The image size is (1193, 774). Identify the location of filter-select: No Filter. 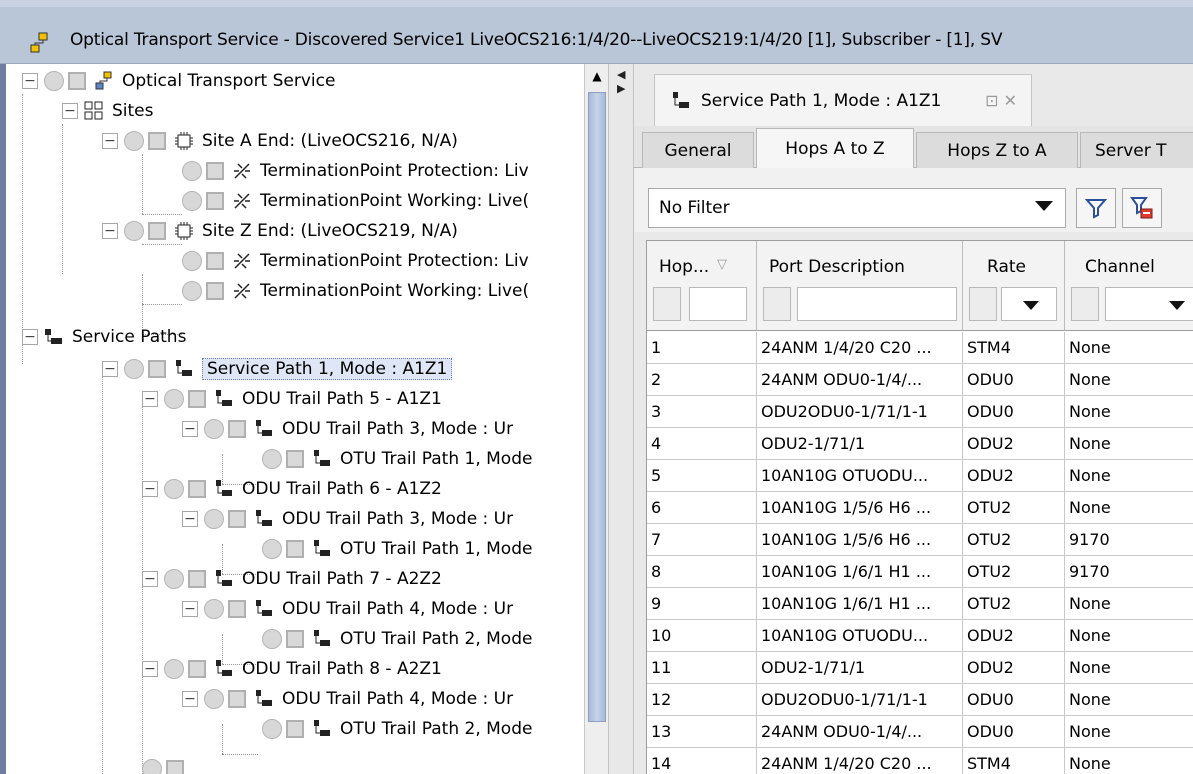
(857, 208).